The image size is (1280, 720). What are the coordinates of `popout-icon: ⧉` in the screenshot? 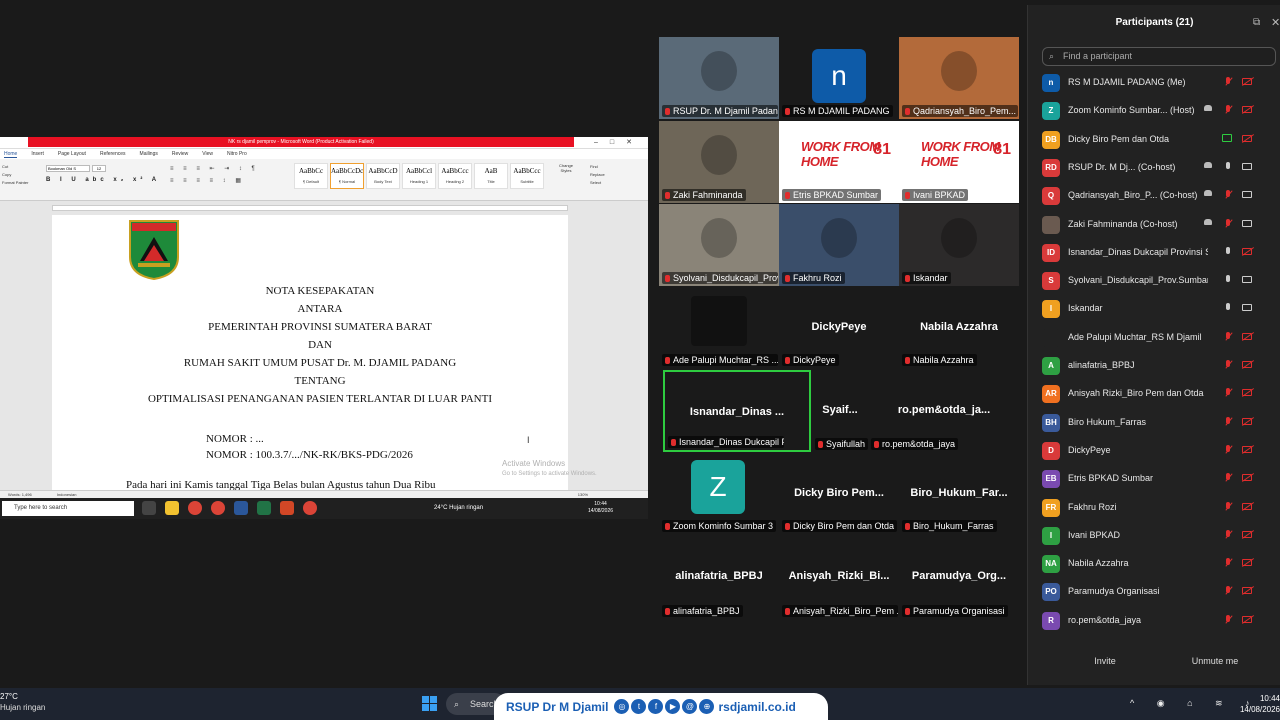 It's located at (1256, 22).